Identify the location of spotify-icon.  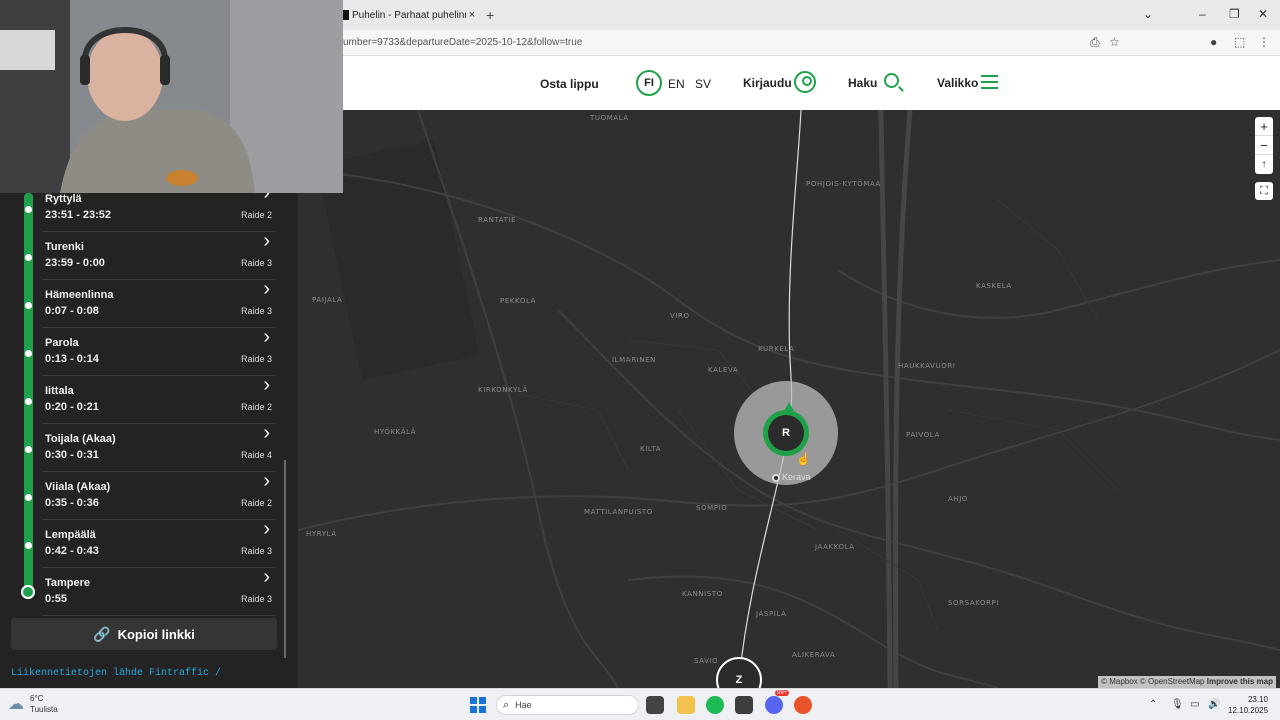
(715, 705).